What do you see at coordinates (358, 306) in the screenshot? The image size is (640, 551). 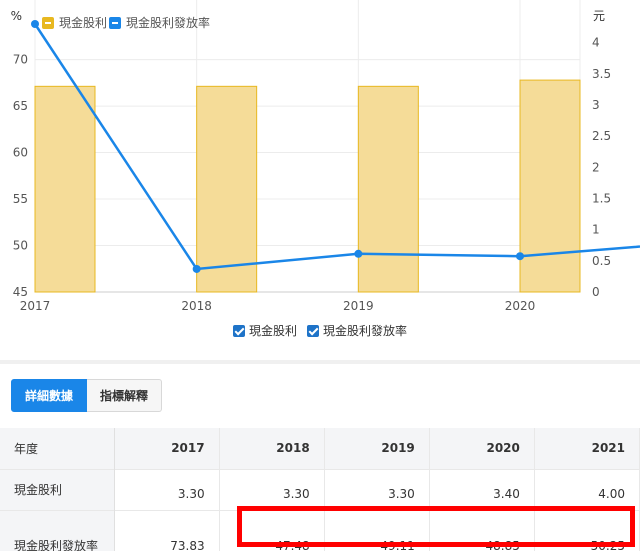 I see `x-tick-label: 2019` at bounding box center [358, 306].